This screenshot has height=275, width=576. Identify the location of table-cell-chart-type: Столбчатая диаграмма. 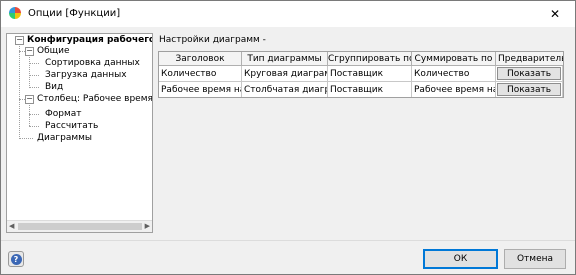
(285, 89).